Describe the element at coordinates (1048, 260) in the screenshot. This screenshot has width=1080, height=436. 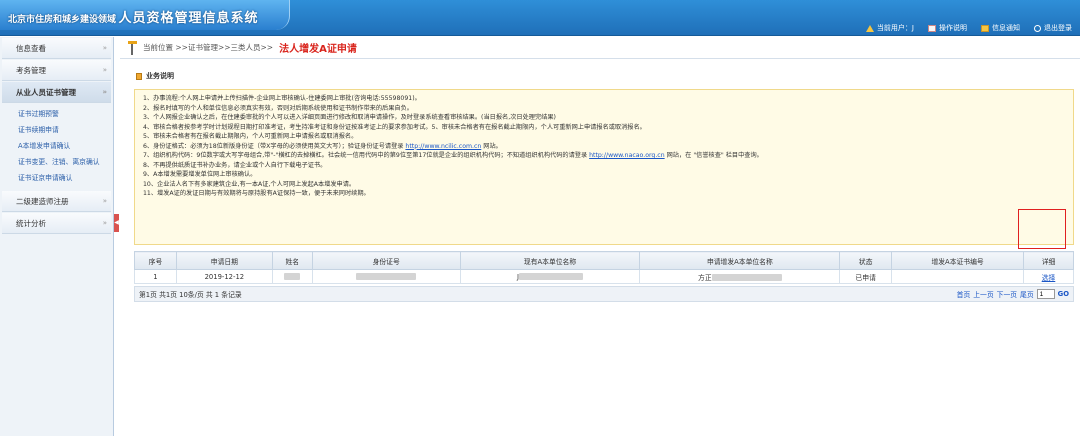
I see `col-detail: 详细` at that location.